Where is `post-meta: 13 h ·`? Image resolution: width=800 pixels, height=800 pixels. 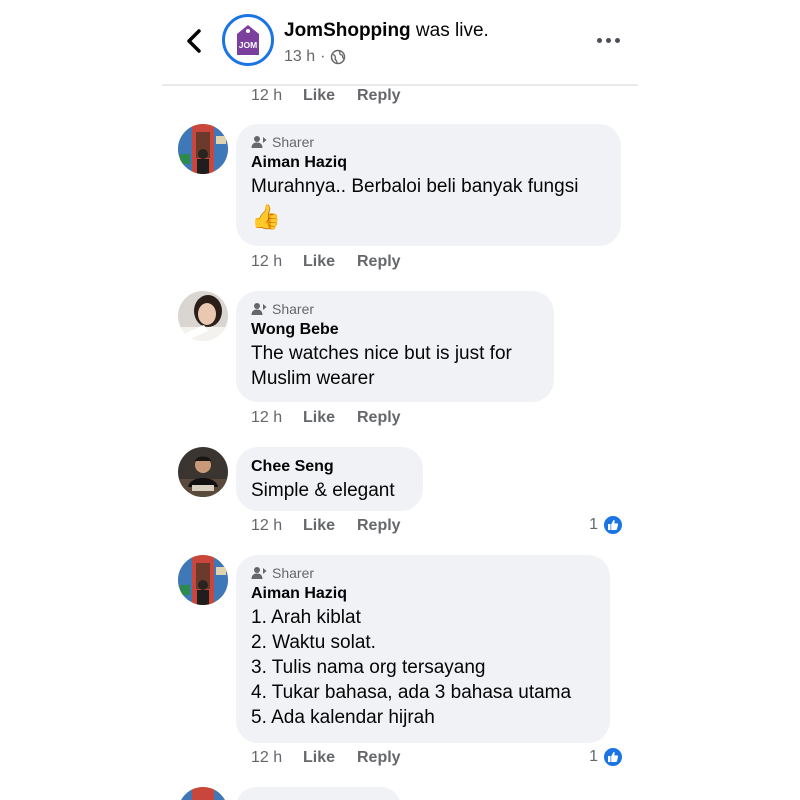
post-meta: 13 h · is located at coordinates (315, 57).